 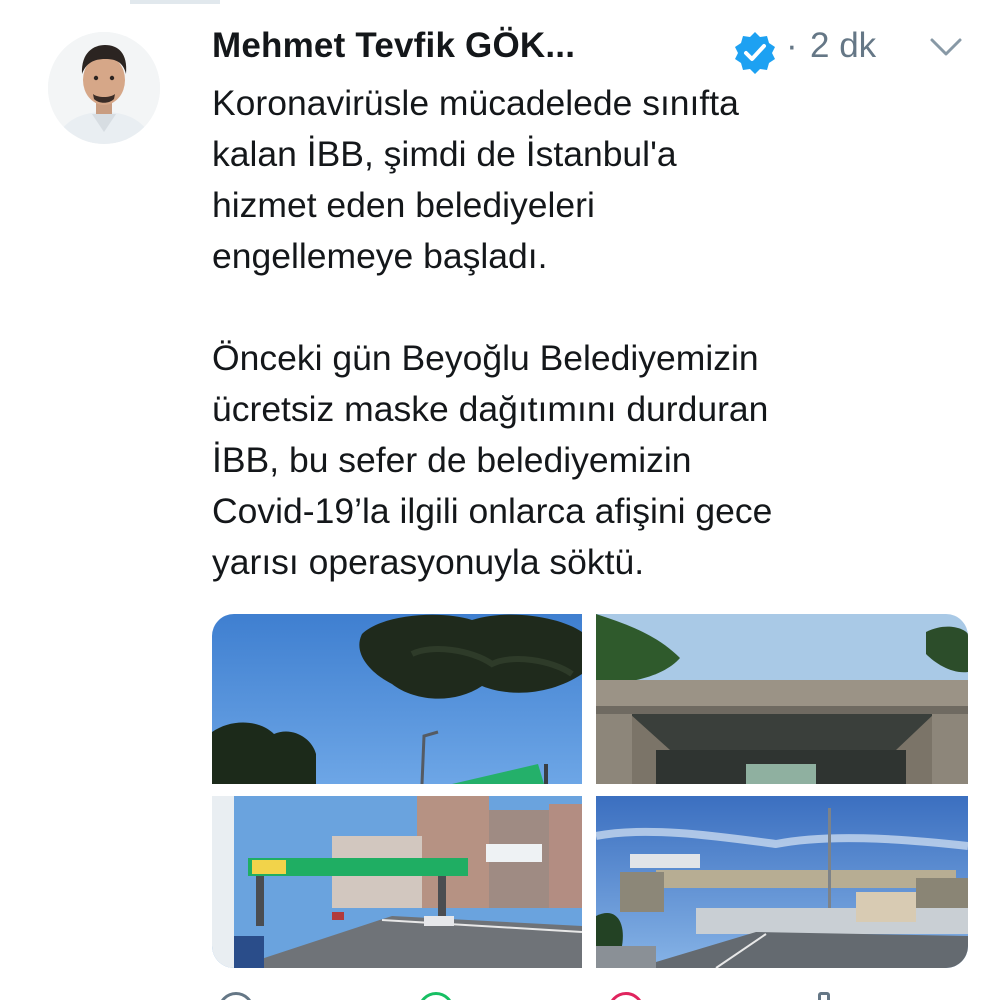 What do you see at coordinates (843, 46) in the screenshot?
I see `tweet-timestamp: 2 dk` at bounding box center [843, 46].